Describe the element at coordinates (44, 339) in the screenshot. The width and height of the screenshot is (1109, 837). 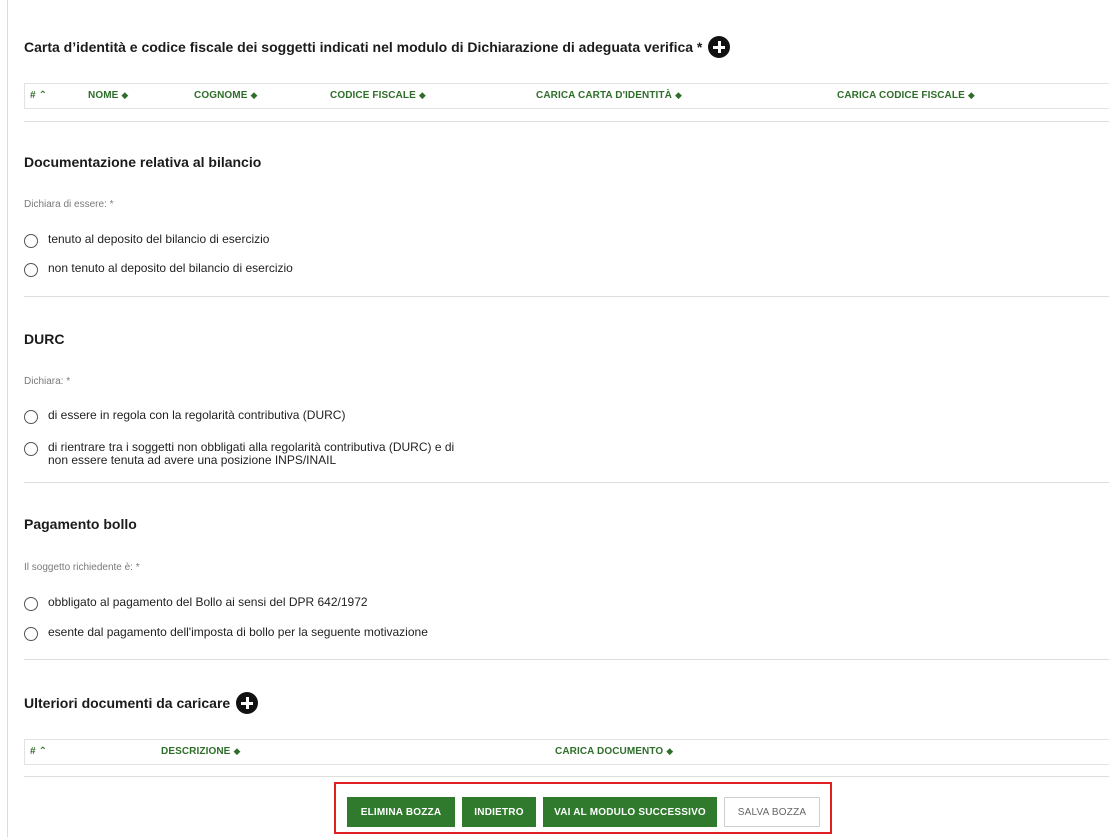
I see `durc-section-title: DURC` at that location.